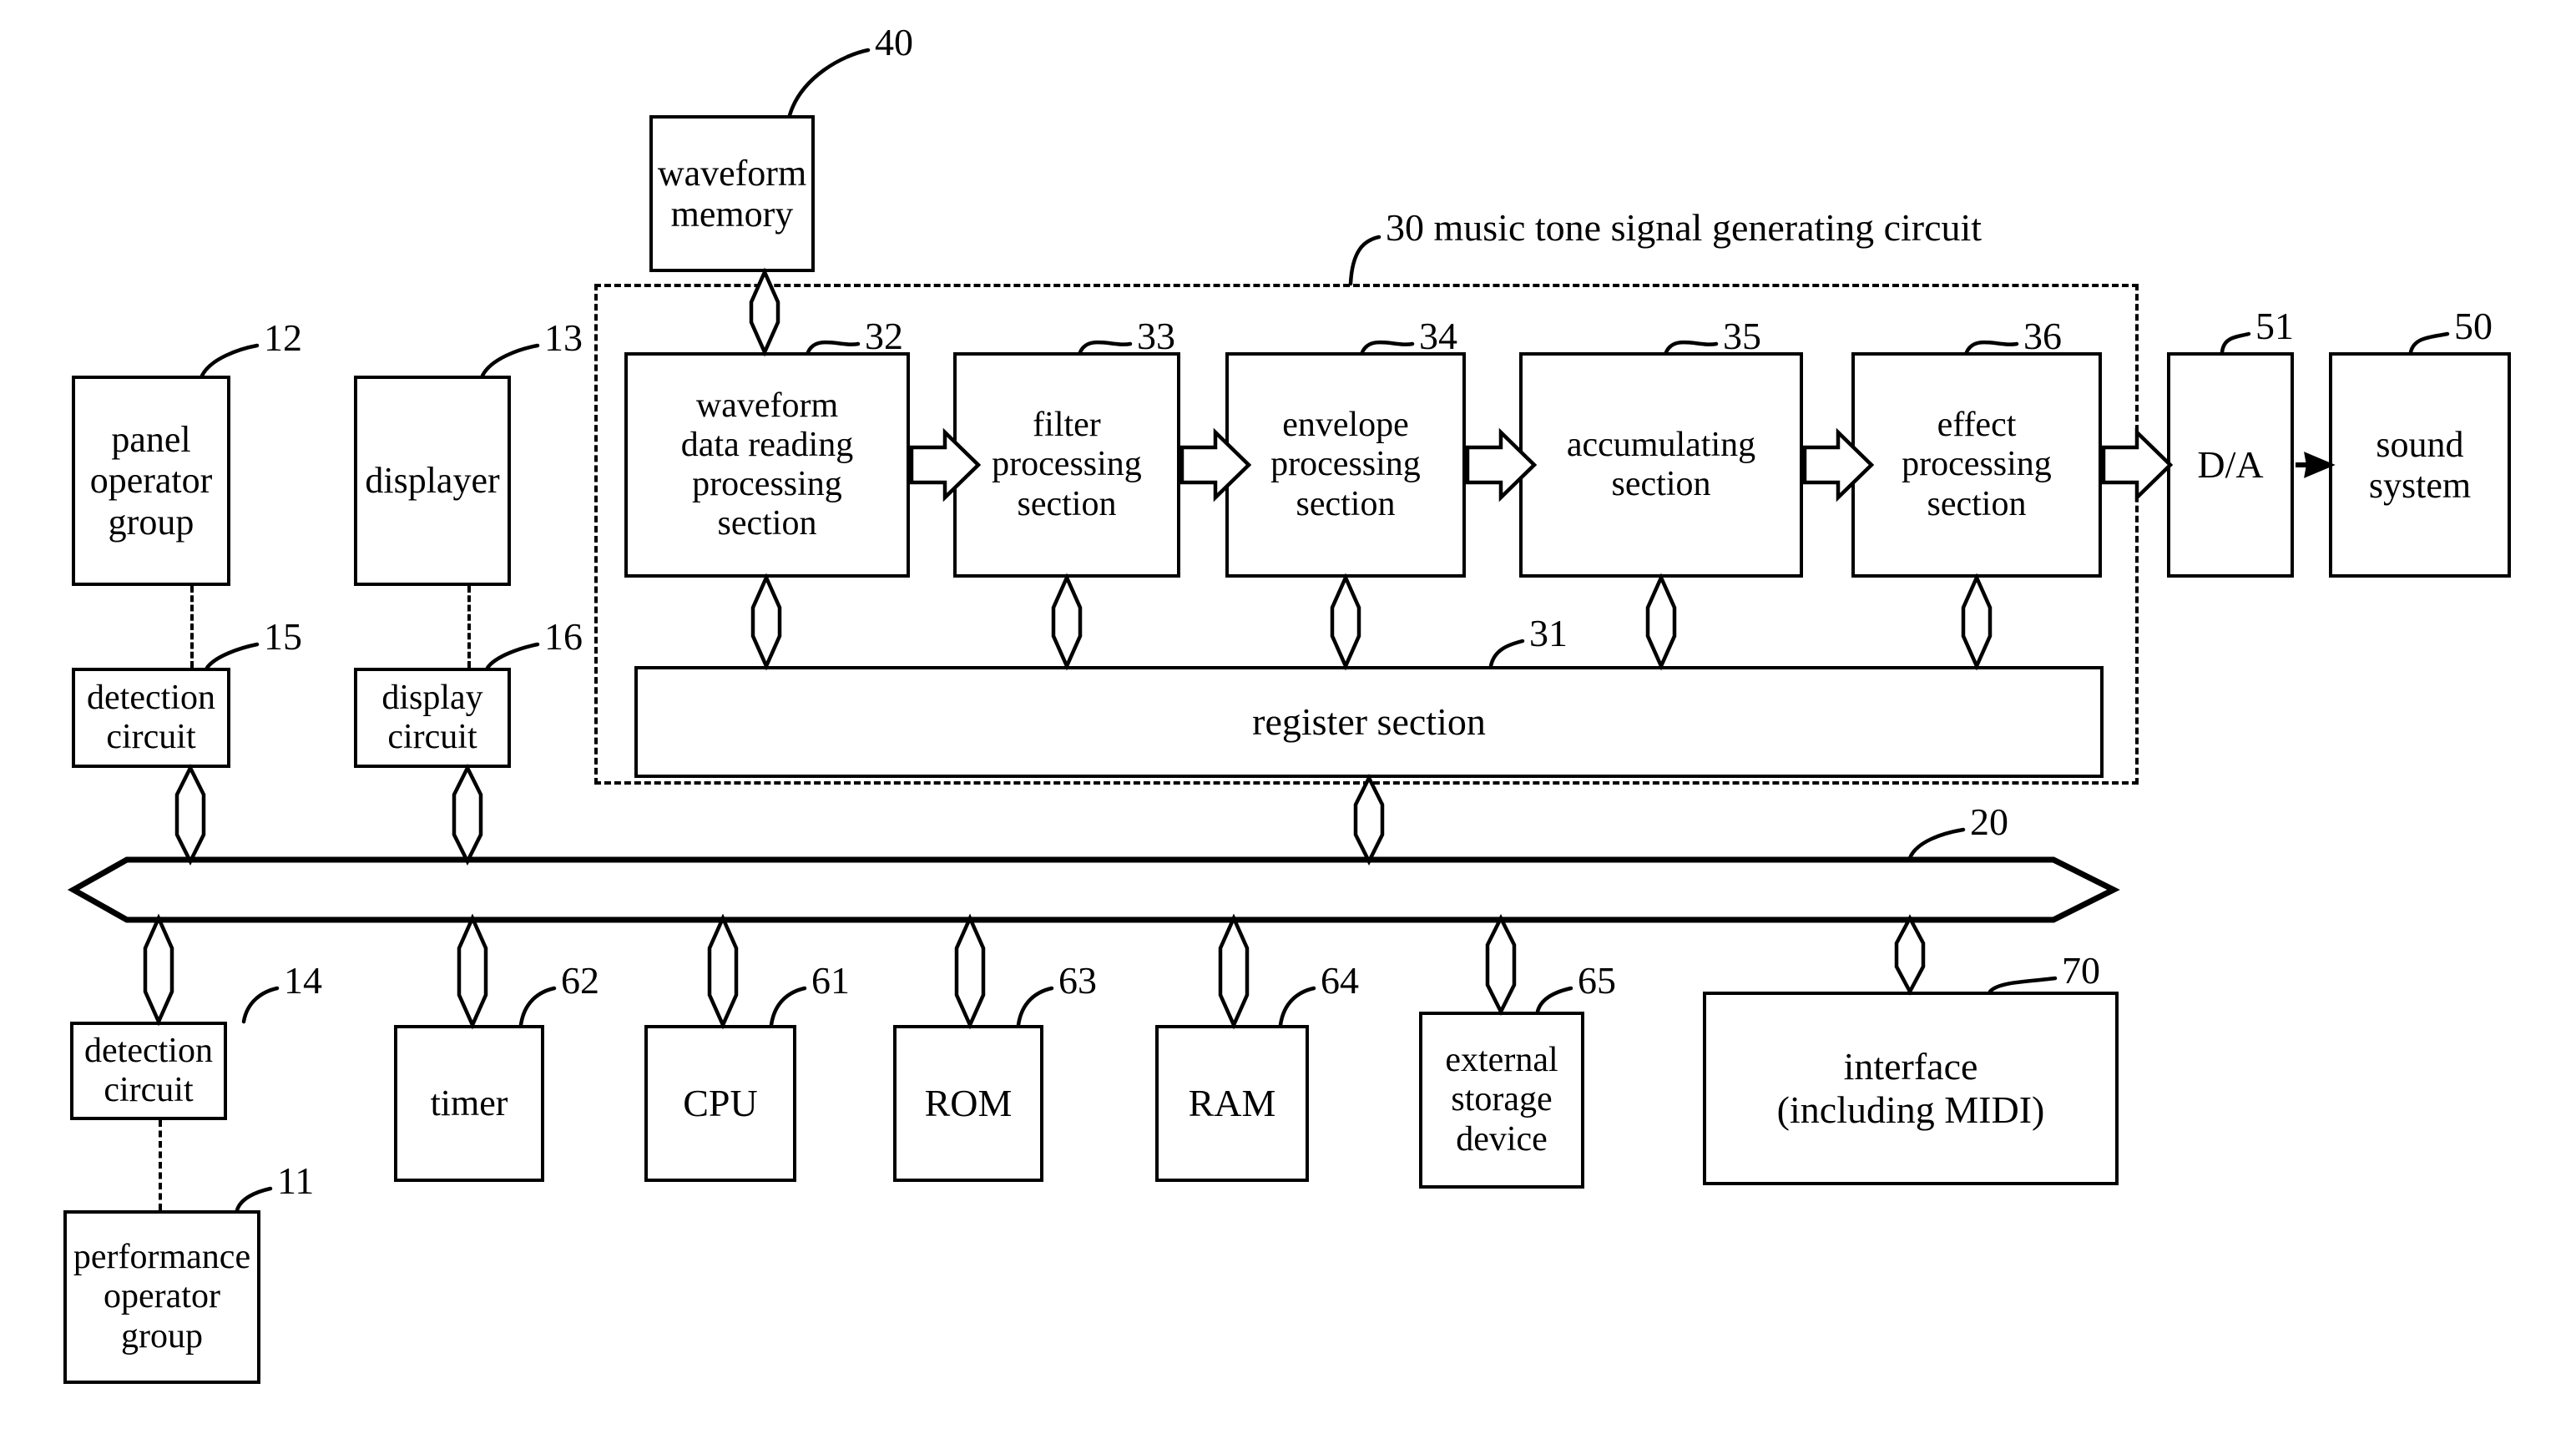  Describe the element at coordinates (467, 814) in the screenshot. I see `double-arrow-display16-bus` at that location.